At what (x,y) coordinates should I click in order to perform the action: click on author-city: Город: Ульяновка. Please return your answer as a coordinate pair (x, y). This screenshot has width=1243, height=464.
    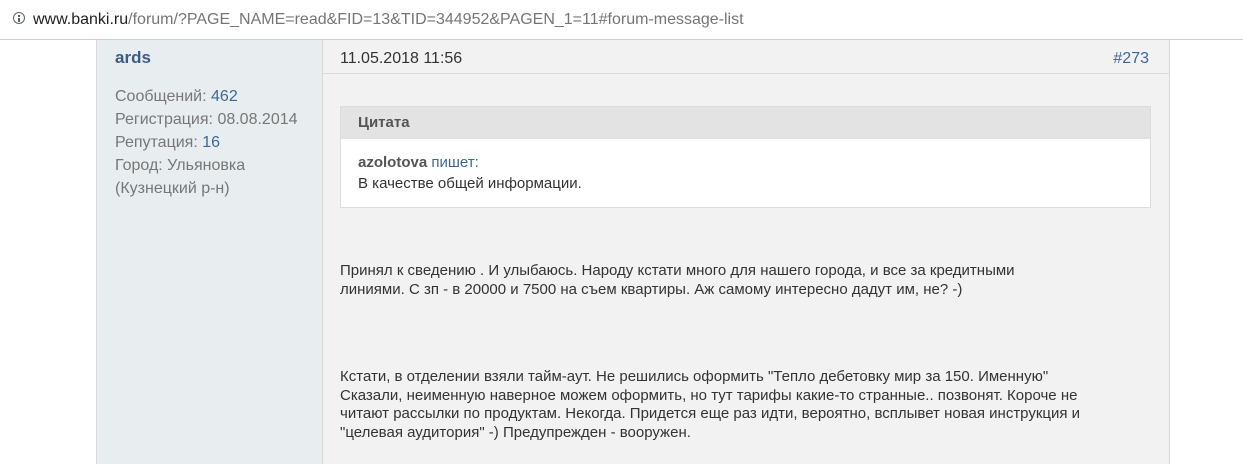
    Looking at the image, I should click on (215, 165).